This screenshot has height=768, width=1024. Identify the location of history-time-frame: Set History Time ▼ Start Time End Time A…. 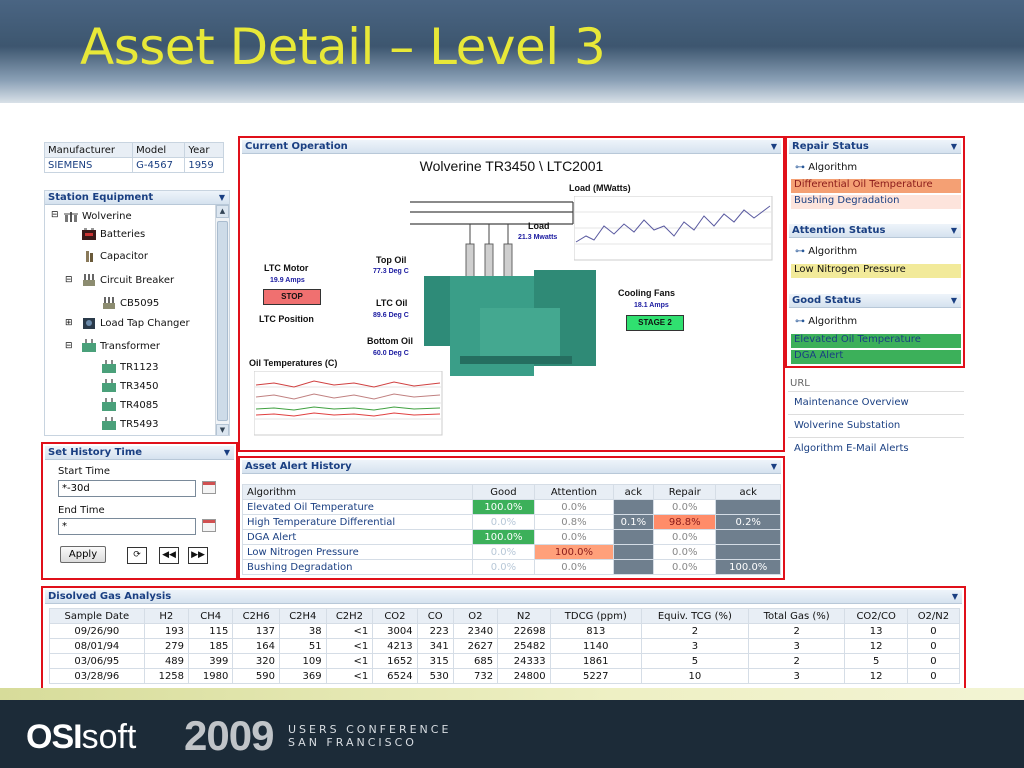
(139, 511).